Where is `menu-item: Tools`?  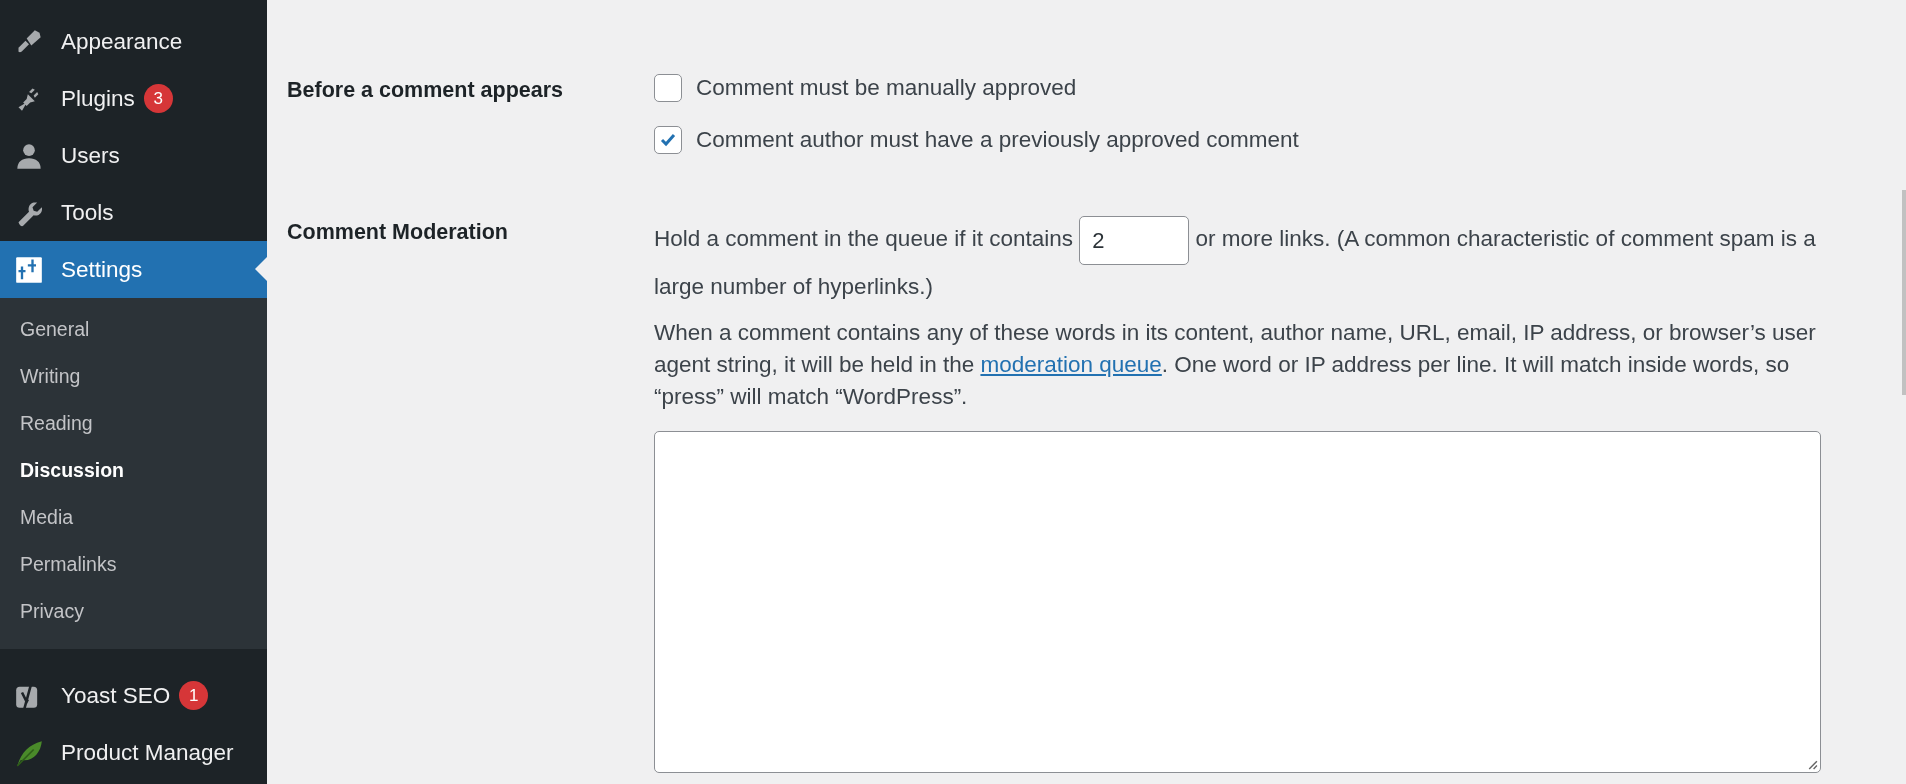
menu-item: Tools is located at coordinates (133, 212).